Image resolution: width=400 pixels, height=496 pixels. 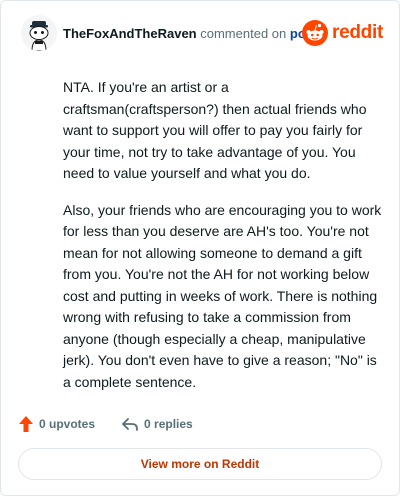 I want to click on reddit-snoo-icon, so click(x=315, y=33).